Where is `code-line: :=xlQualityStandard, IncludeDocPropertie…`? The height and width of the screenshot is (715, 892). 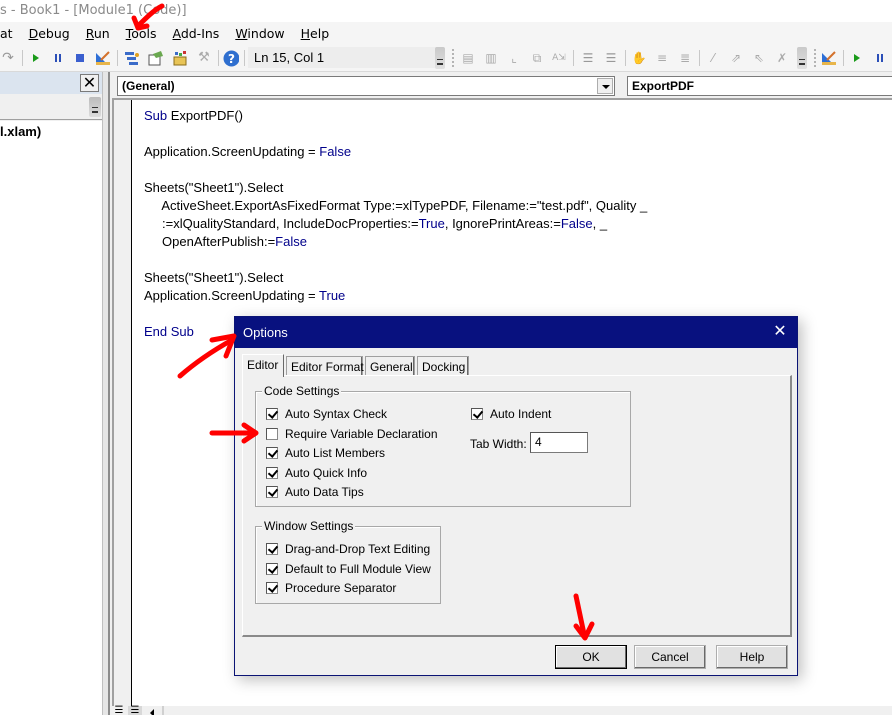 code-line: :=xlQualityStandard, IncludeDocPropertie… is located at coordinates (395, 224).